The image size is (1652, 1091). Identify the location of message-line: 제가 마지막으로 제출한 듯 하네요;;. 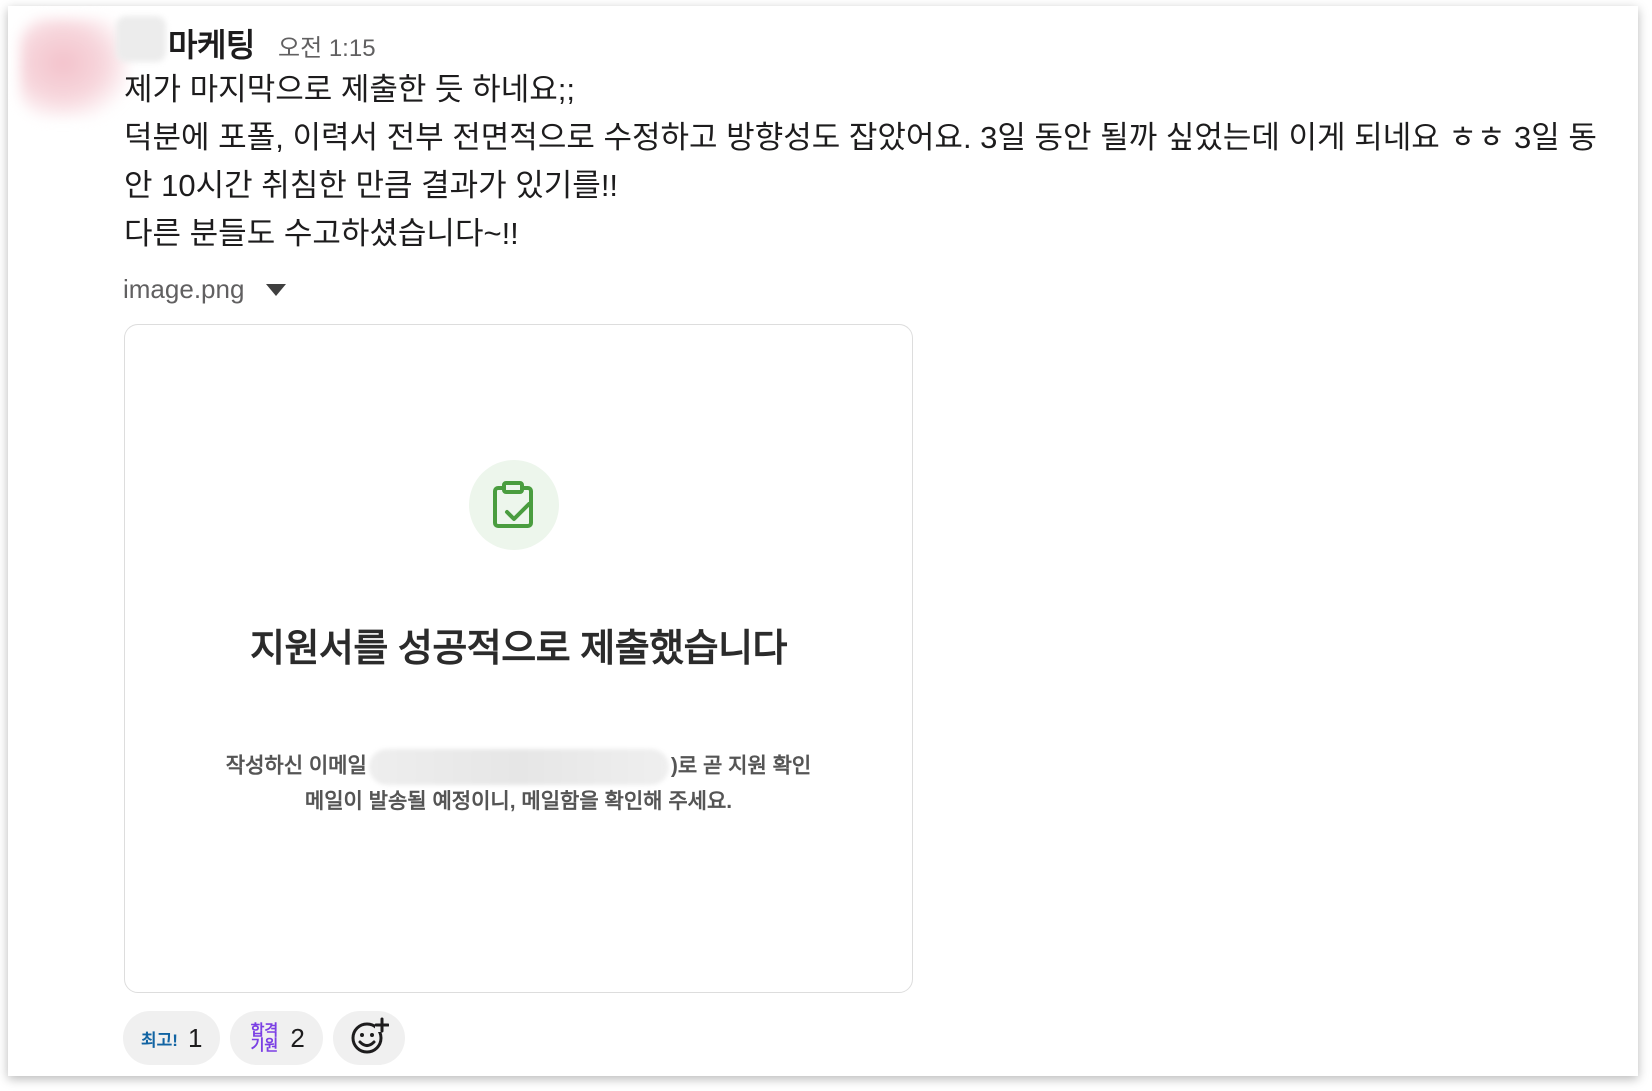
(349, 89).